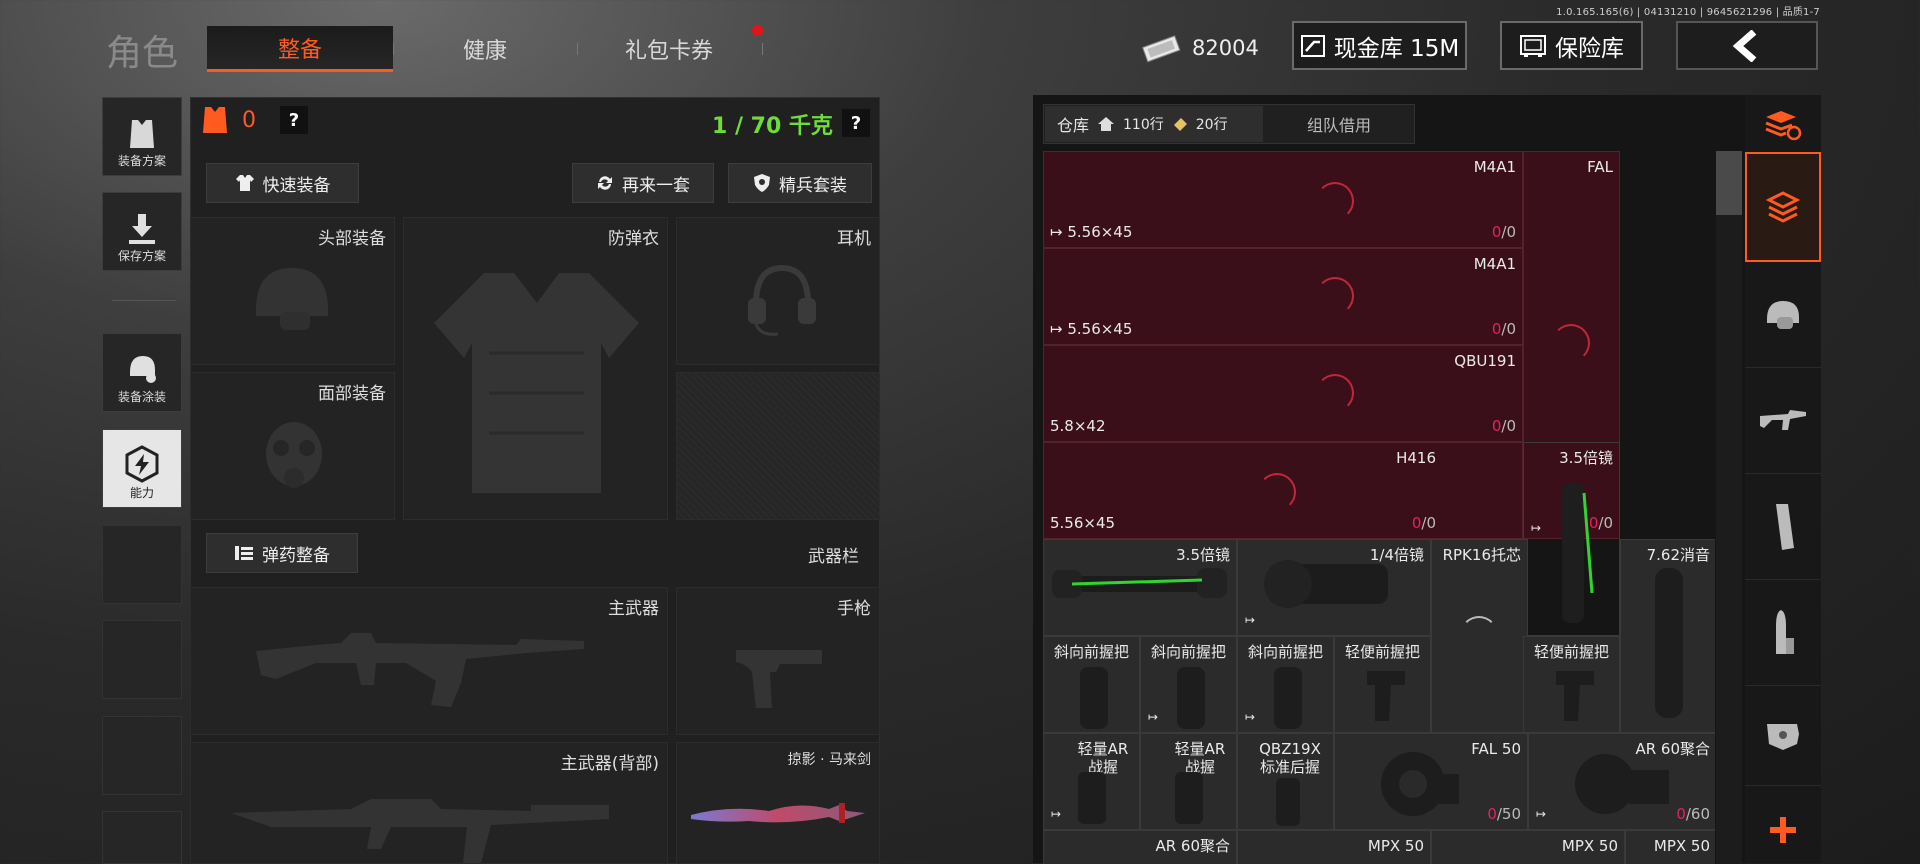 The height and width of the screenshot is (864, 1920). I want to click on armor-count: 0, so click(249, 120).